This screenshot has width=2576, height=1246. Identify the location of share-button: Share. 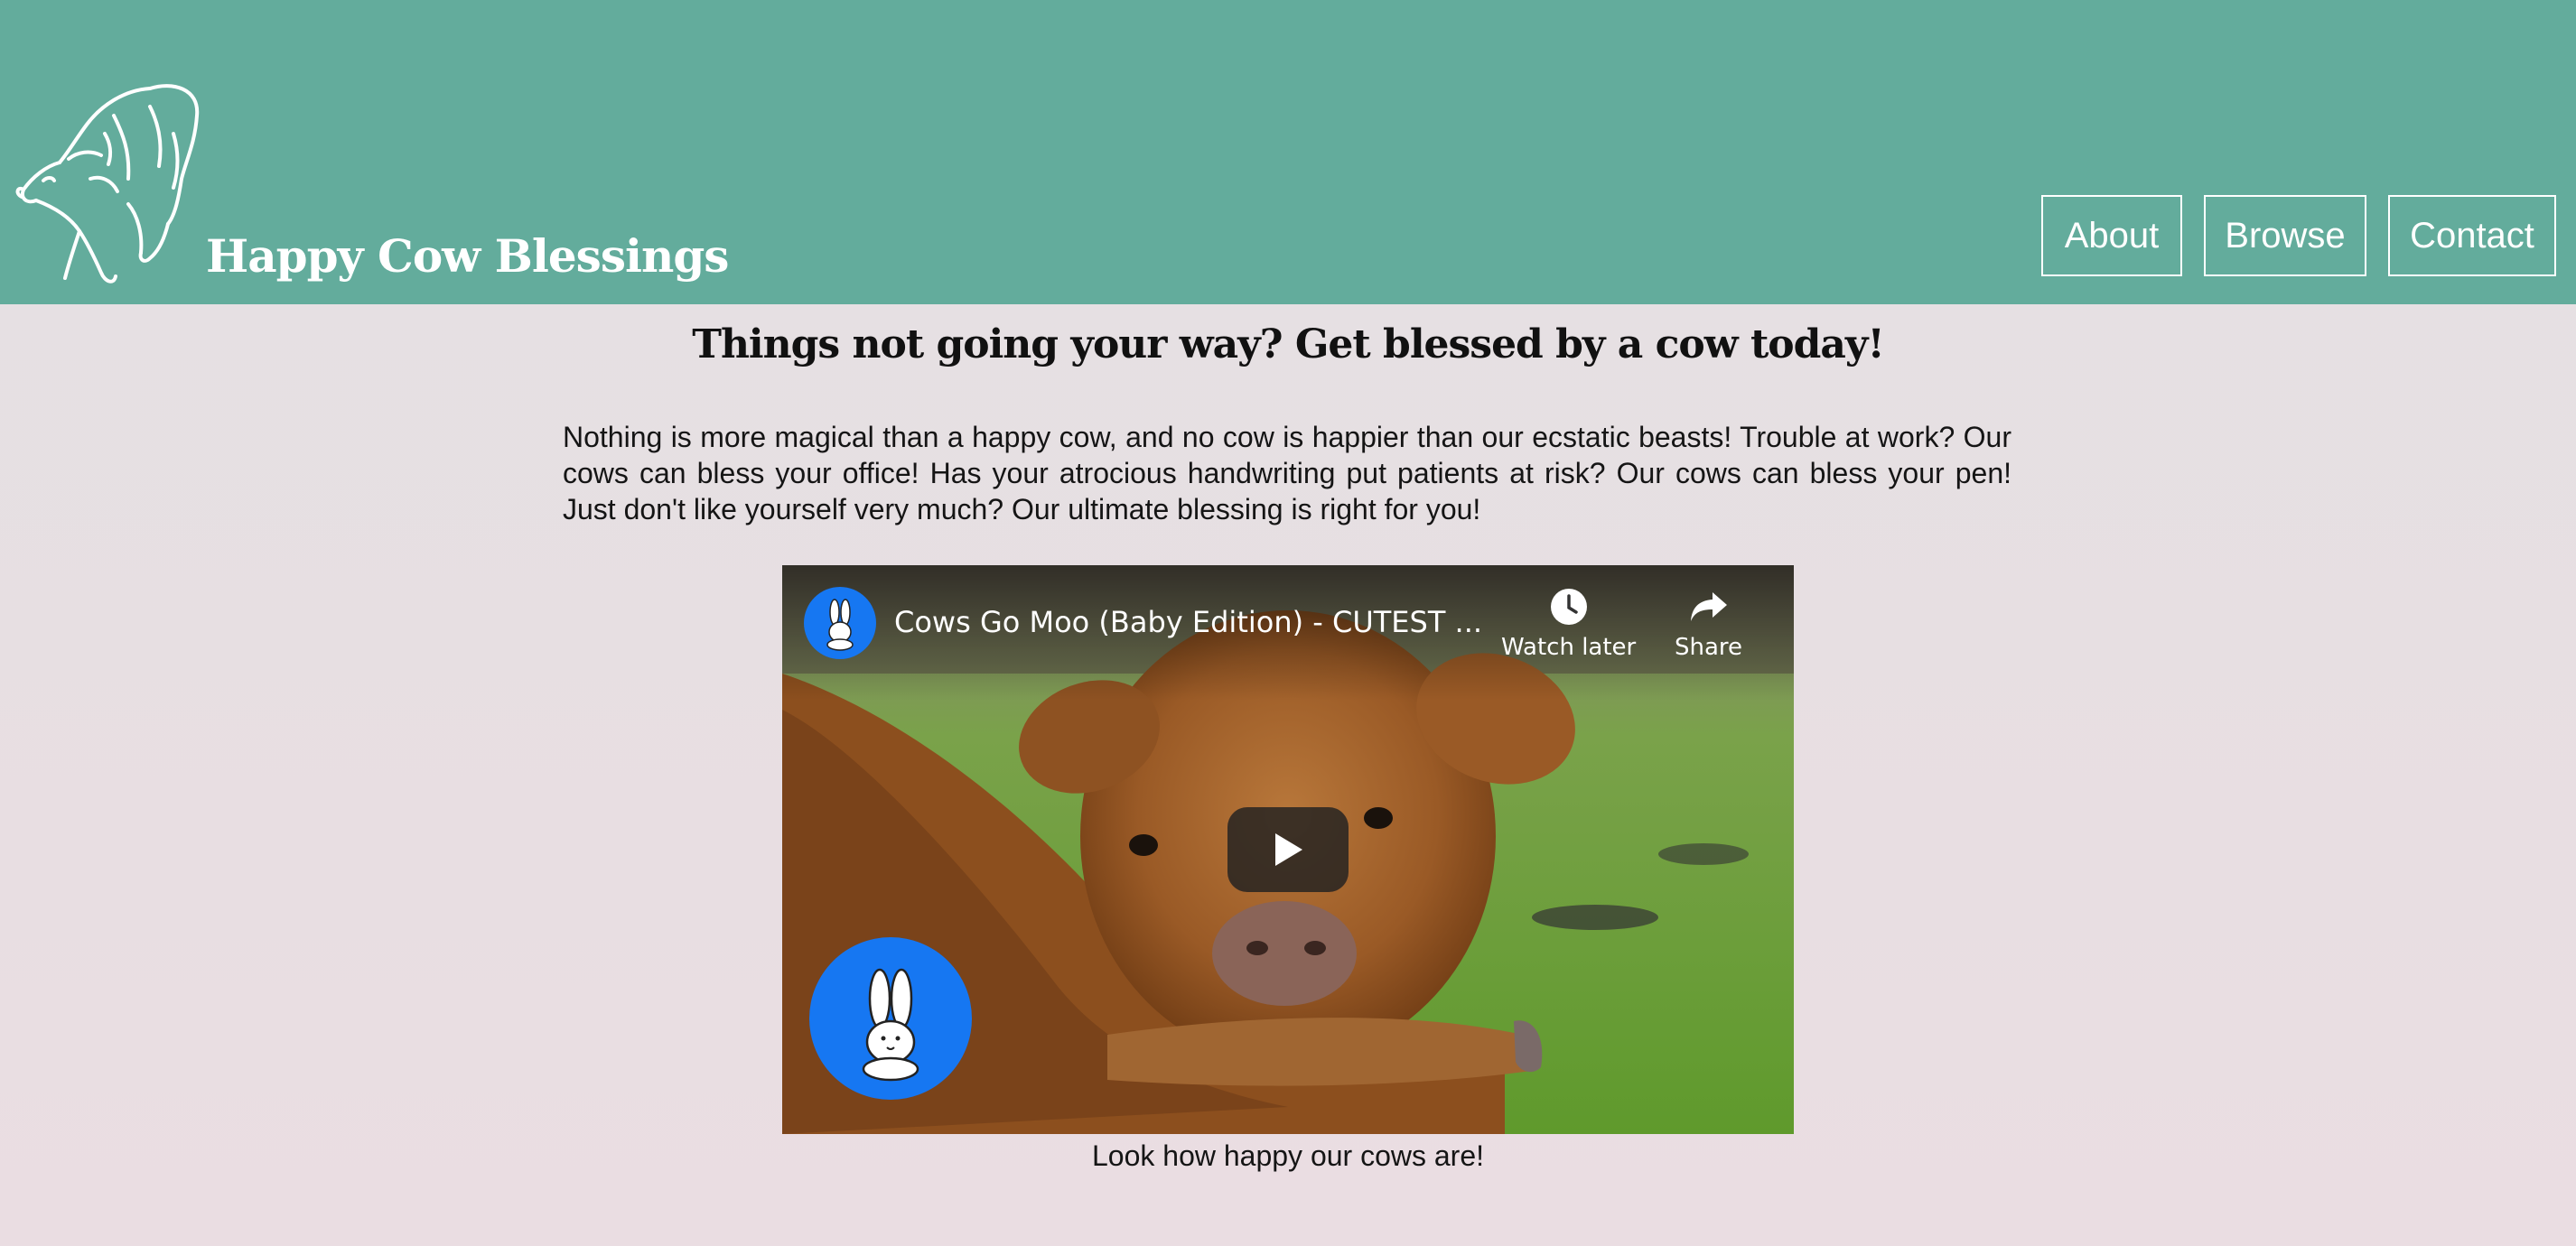
(1708, 624).